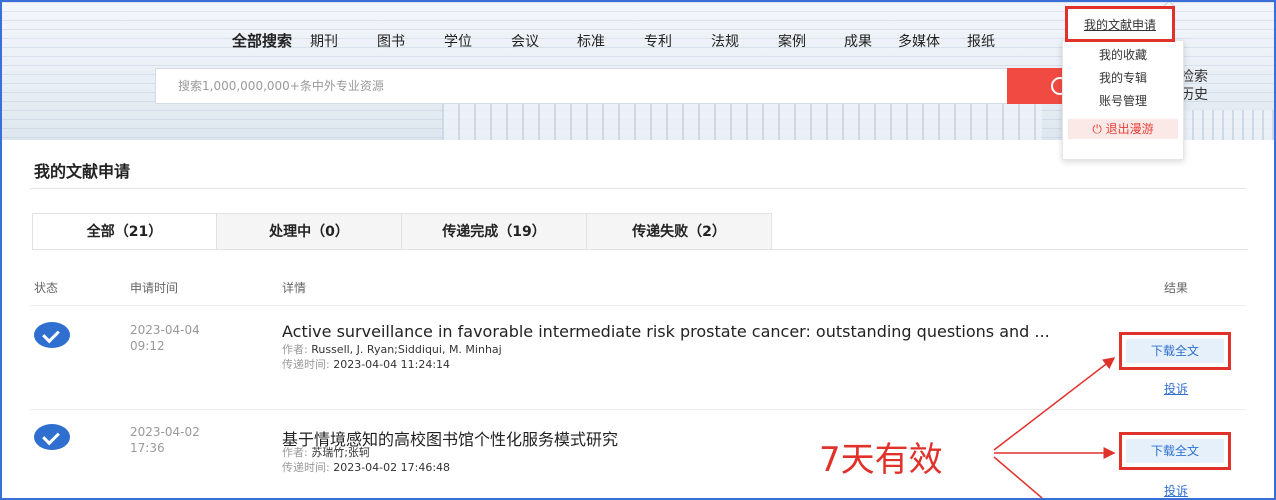 This screenshot has width=1276, height=500. I want to click on power-icon: ⏻, so click(1097, 129).